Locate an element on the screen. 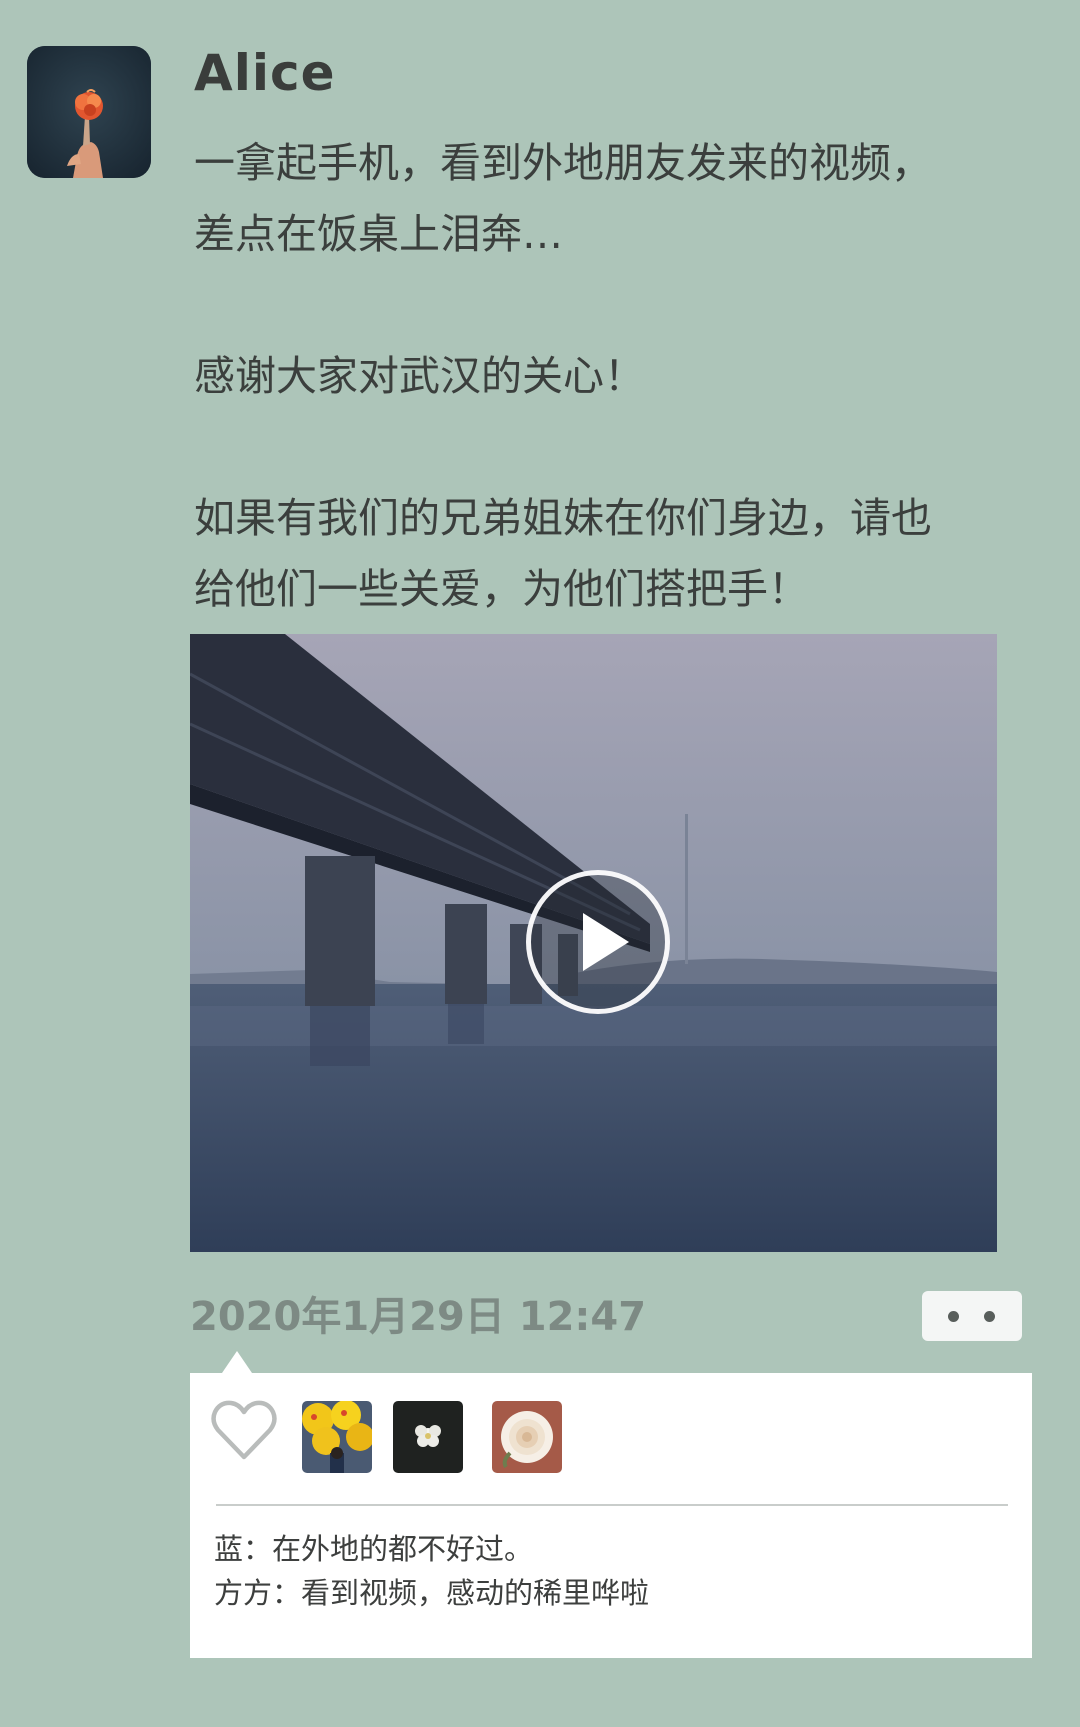 The width and height of the screenshot is (1080, 1727). panel-arrow is located at coordinates (237, 1362).